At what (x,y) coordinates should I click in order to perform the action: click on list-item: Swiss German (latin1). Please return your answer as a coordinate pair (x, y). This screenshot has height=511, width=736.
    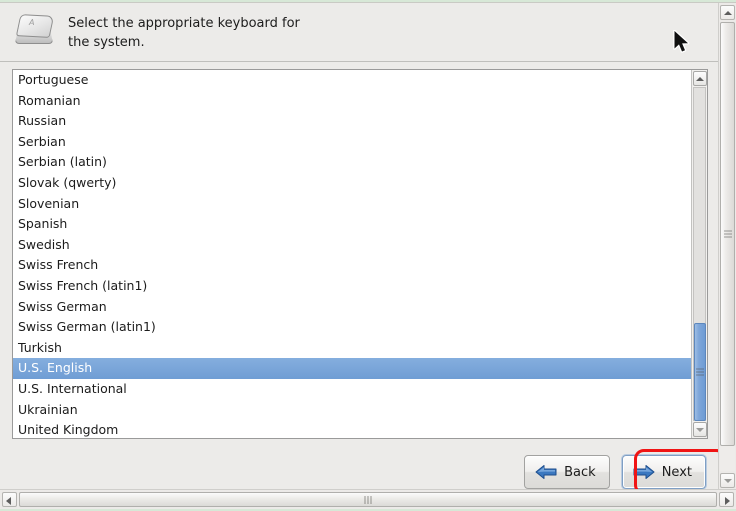
    Looking at the image, I should click on (352, 327).